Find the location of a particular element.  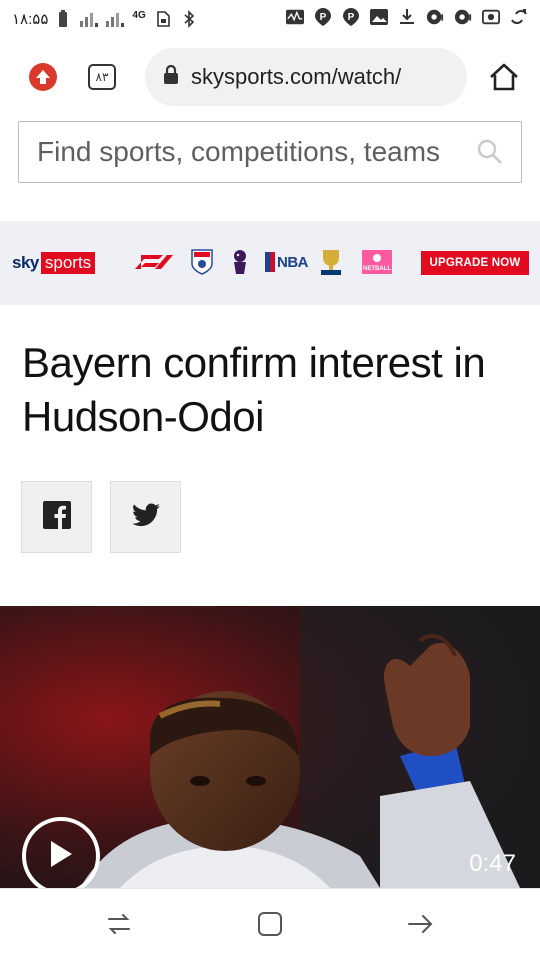

play-button is located at coordinates (61, 852).